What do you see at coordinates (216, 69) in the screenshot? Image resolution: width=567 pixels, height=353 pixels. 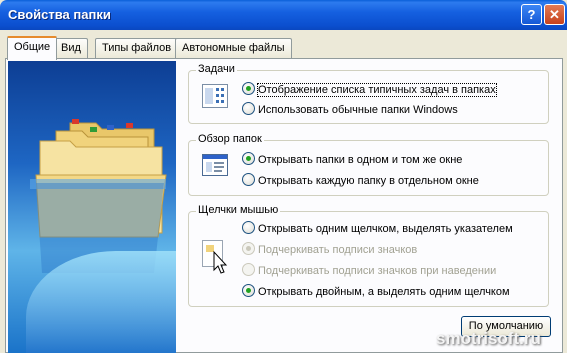 I see `tasks-legend: Задачи` at bounding box center [216, 69].